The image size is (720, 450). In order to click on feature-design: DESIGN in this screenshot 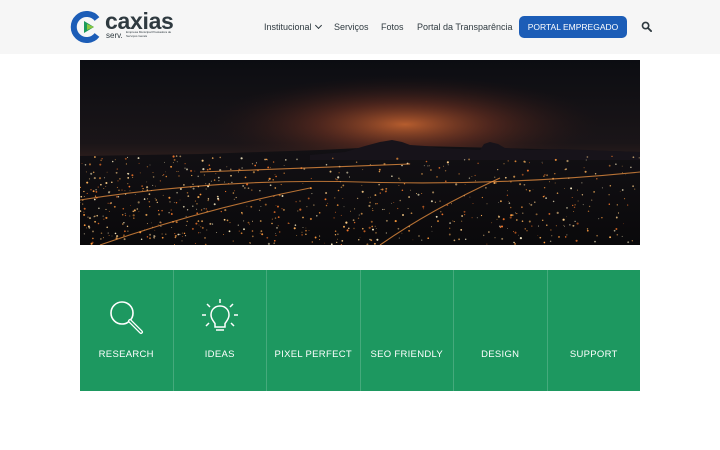, I will do `click(501, 330)`.